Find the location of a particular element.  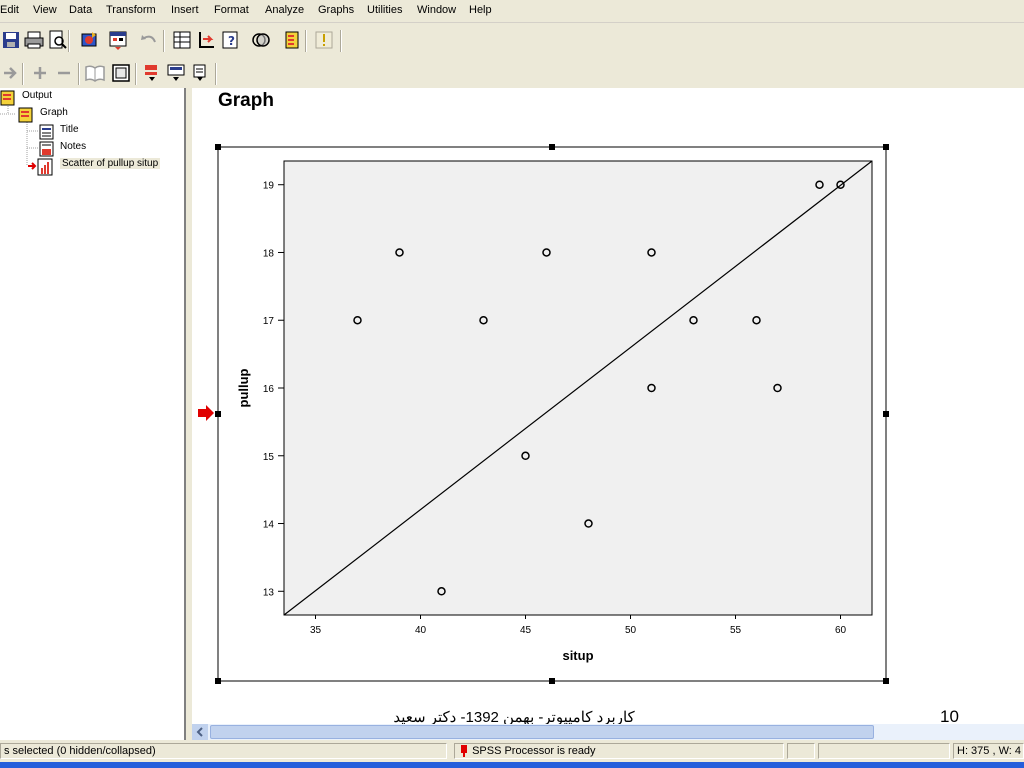

tree-item-label: Graph is located at coordinates (54, 112).